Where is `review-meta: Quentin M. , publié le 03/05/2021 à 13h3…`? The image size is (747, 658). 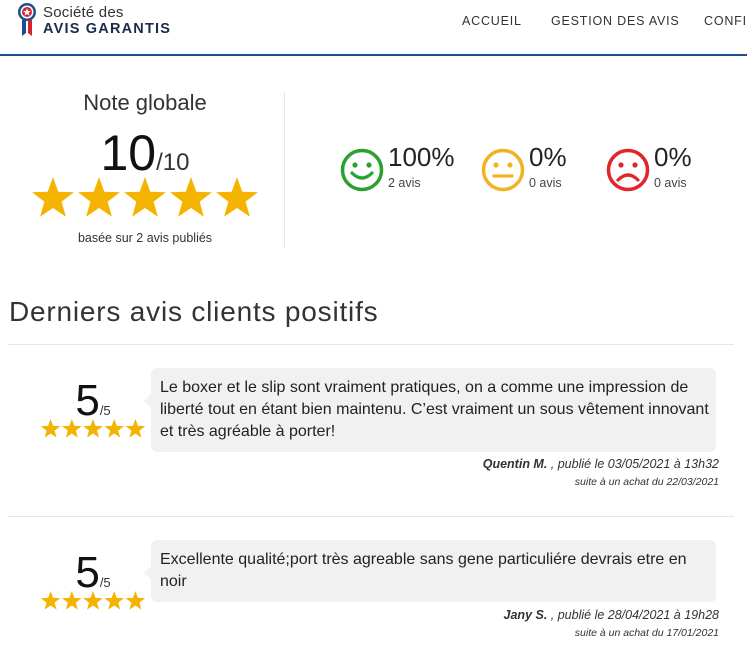 review-meta: Quentin M. , publié le 03/05/2021 à 13h3… is located at coordinates (601, 472).